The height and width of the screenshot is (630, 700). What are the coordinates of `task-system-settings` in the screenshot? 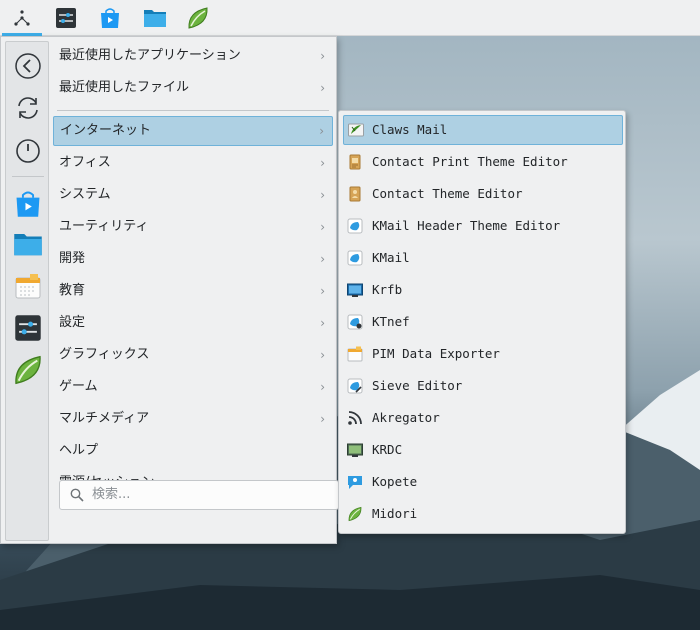 It's located at (66, 18).